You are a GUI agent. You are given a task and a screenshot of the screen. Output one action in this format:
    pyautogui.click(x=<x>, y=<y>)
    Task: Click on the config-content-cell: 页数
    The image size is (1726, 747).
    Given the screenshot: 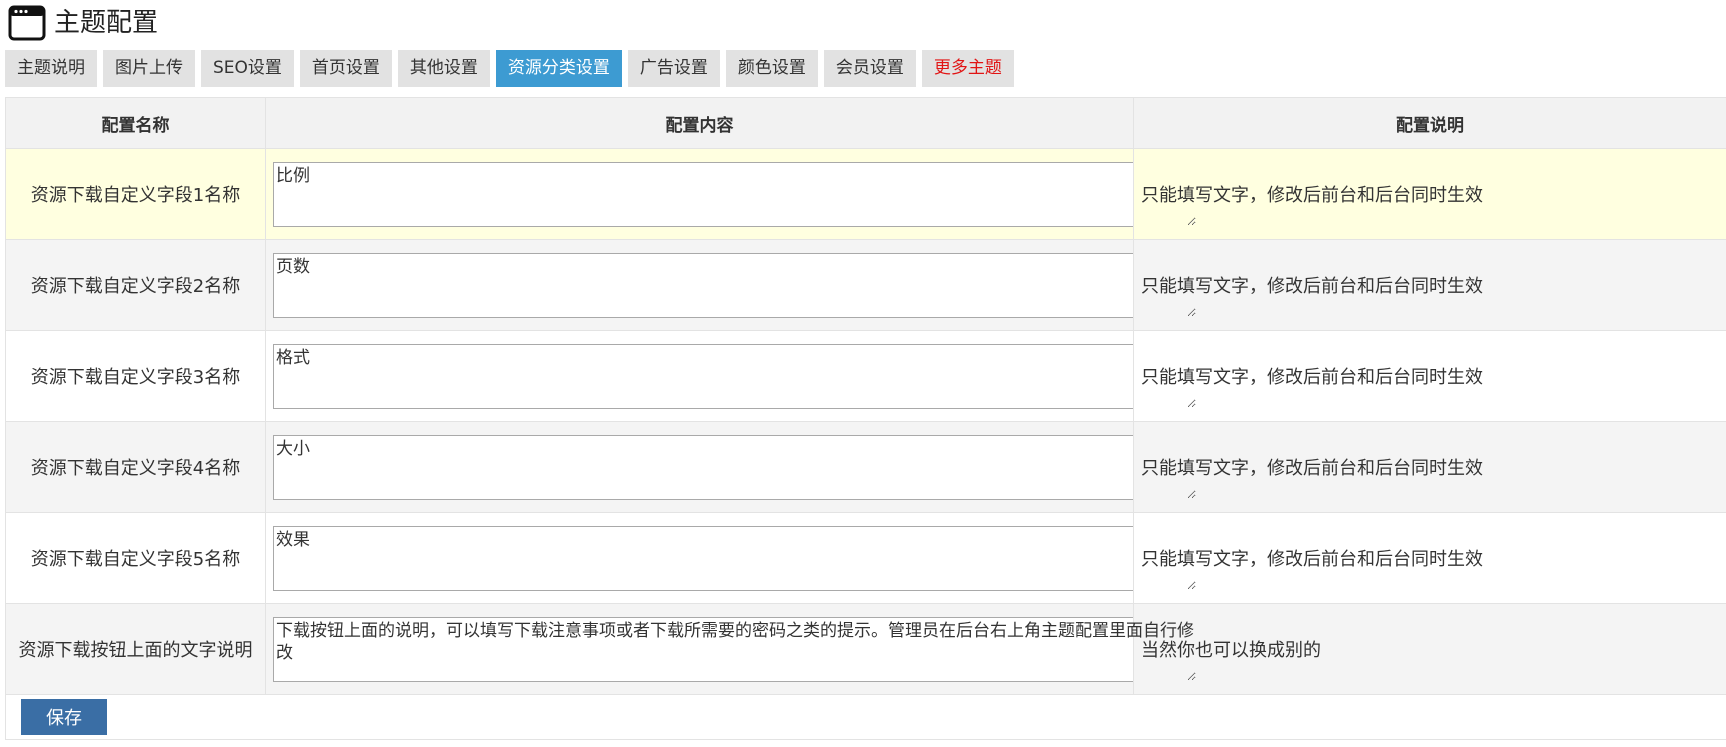 What is the action you would take?
    pyautogui.click(x=731, y=285)
    